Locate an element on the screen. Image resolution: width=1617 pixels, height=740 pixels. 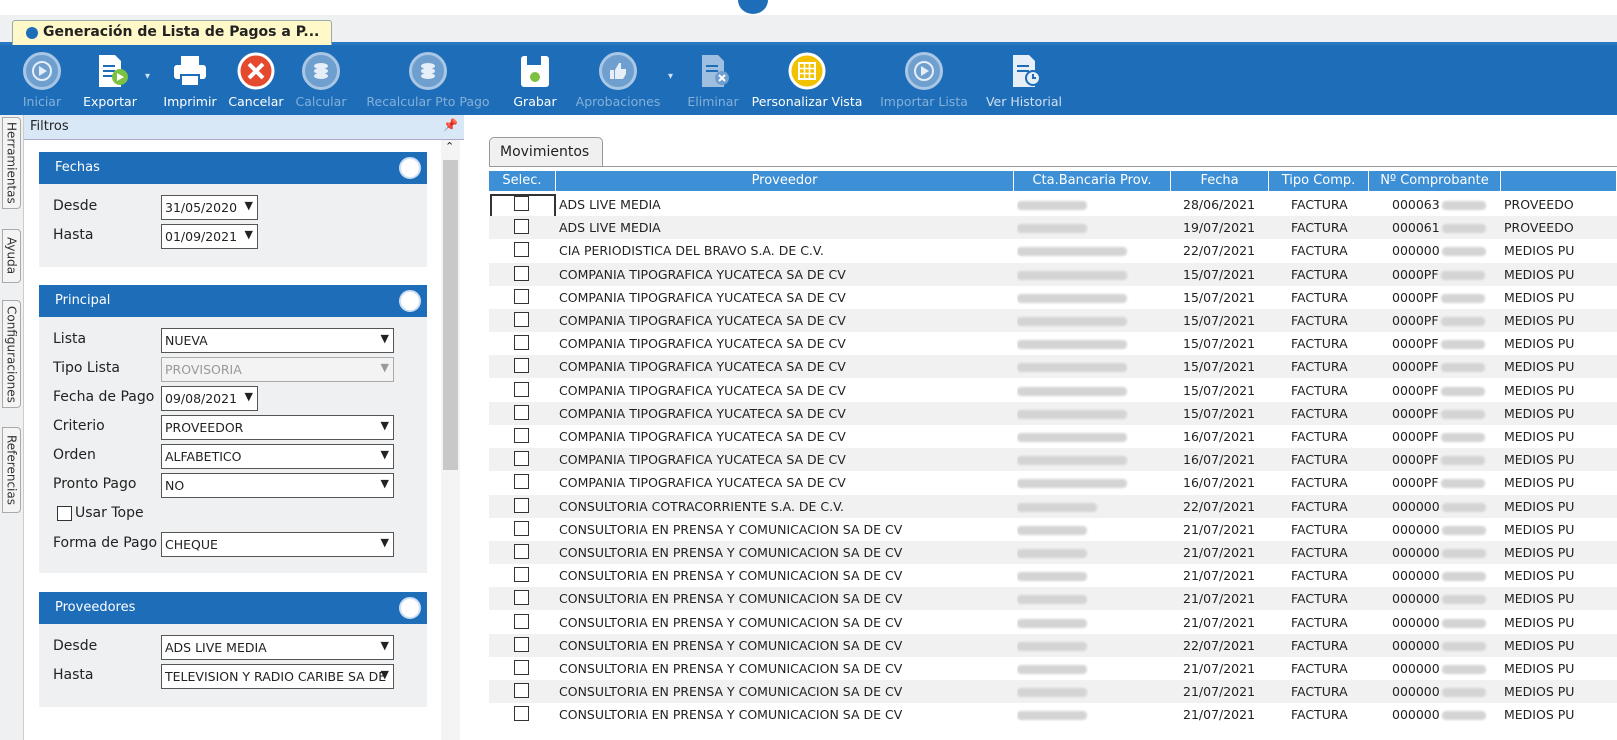
criterio-select: PROVEEDOR ▼ is located at coordinates (277, 427).